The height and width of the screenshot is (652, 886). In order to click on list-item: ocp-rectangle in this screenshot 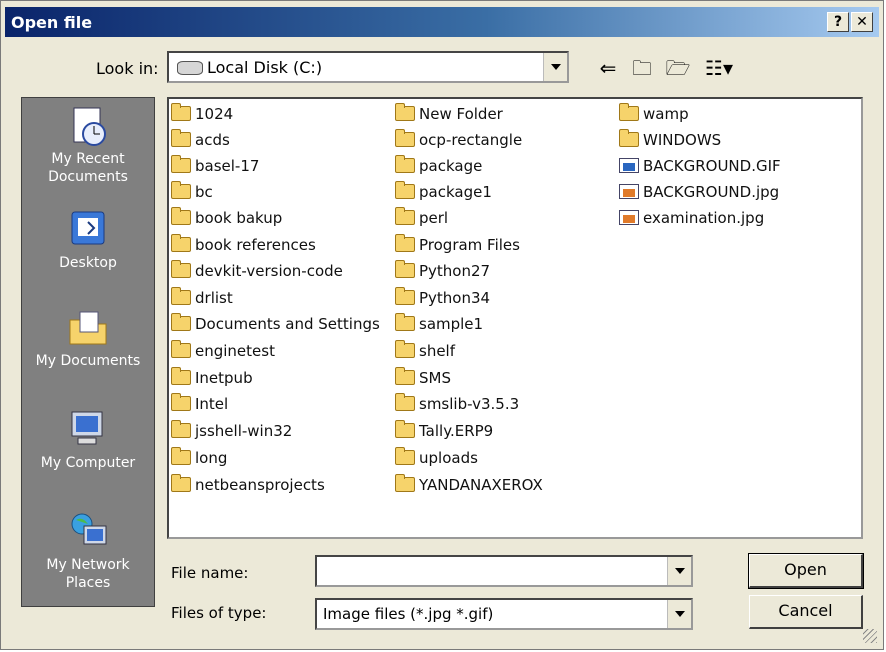, I will do `click(458, 140)`.